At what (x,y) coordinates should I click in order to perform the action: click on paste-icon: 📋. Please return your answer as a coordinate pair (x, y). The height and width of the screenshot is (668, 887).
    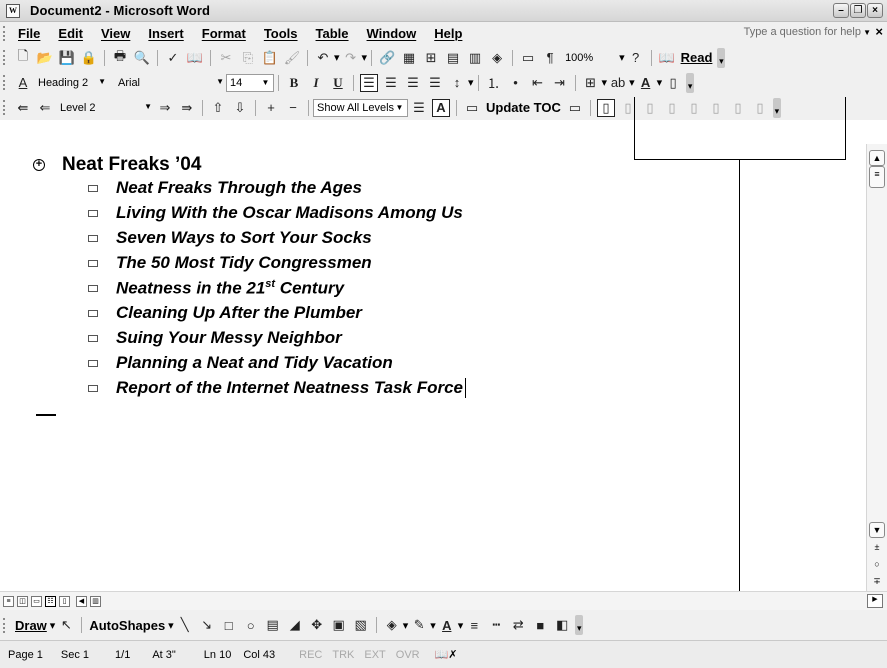
    Looking at the image, I should click on (270, 58).